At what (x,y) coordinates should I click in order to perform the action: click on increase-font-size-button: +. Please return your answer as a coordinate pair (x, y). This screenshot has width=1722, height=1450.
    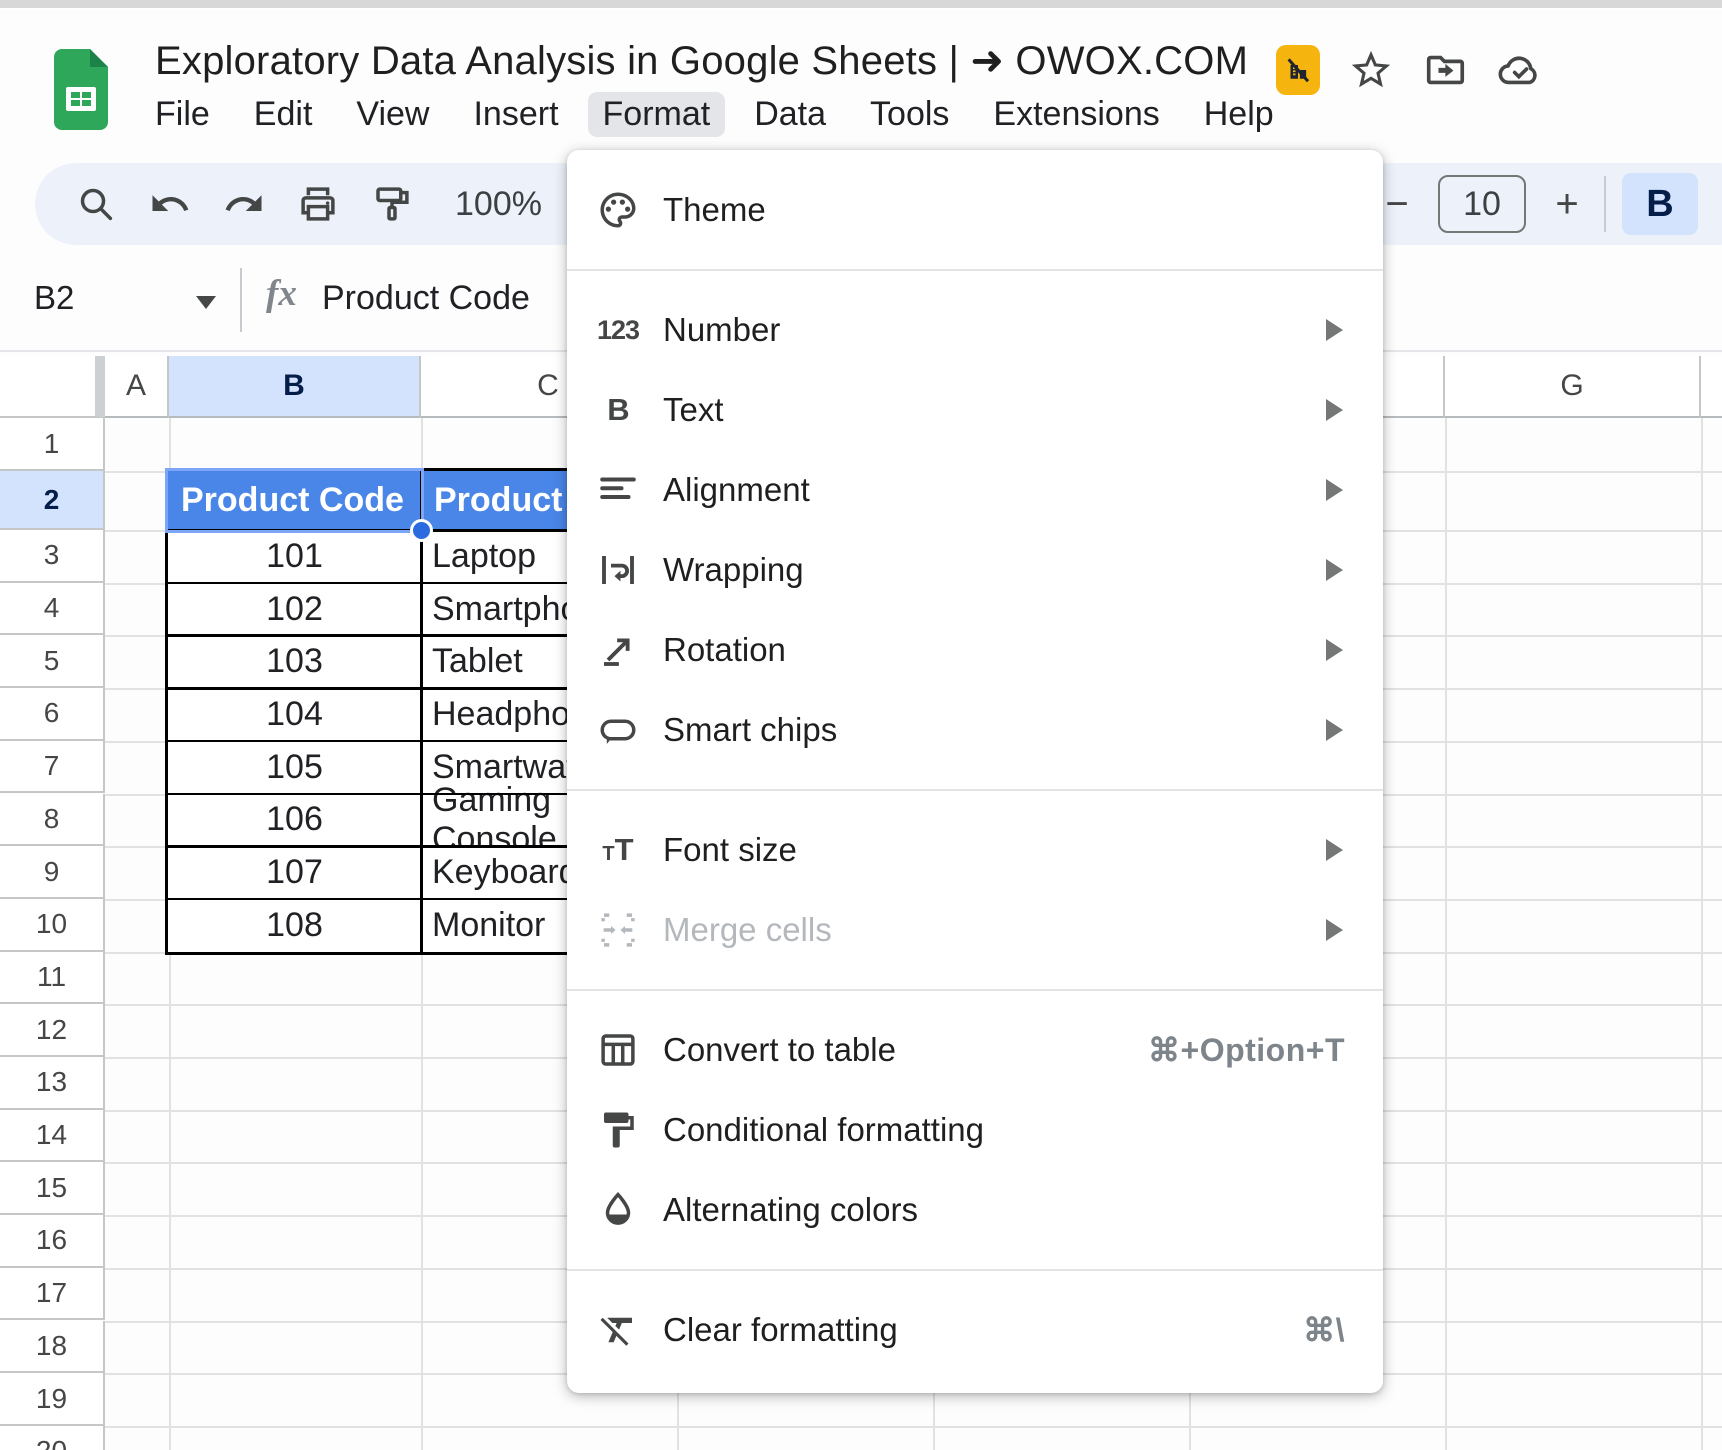
    Looking at the image, I should click on (1567, 204).